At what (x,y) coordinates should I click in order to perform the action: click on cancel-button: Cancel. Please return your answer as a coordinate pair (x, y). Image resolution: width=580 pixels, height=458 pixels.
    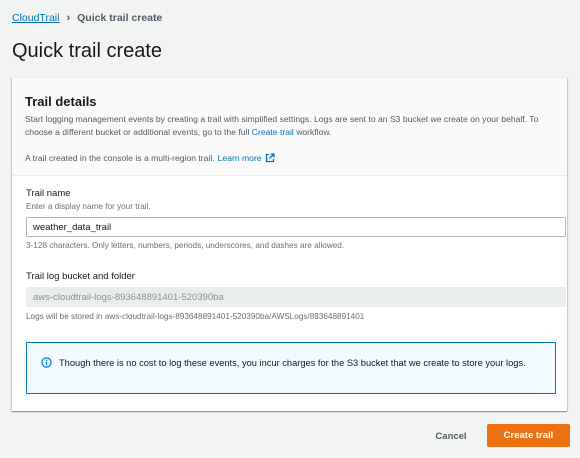
    Looking at the image, I should click on (451, 436).